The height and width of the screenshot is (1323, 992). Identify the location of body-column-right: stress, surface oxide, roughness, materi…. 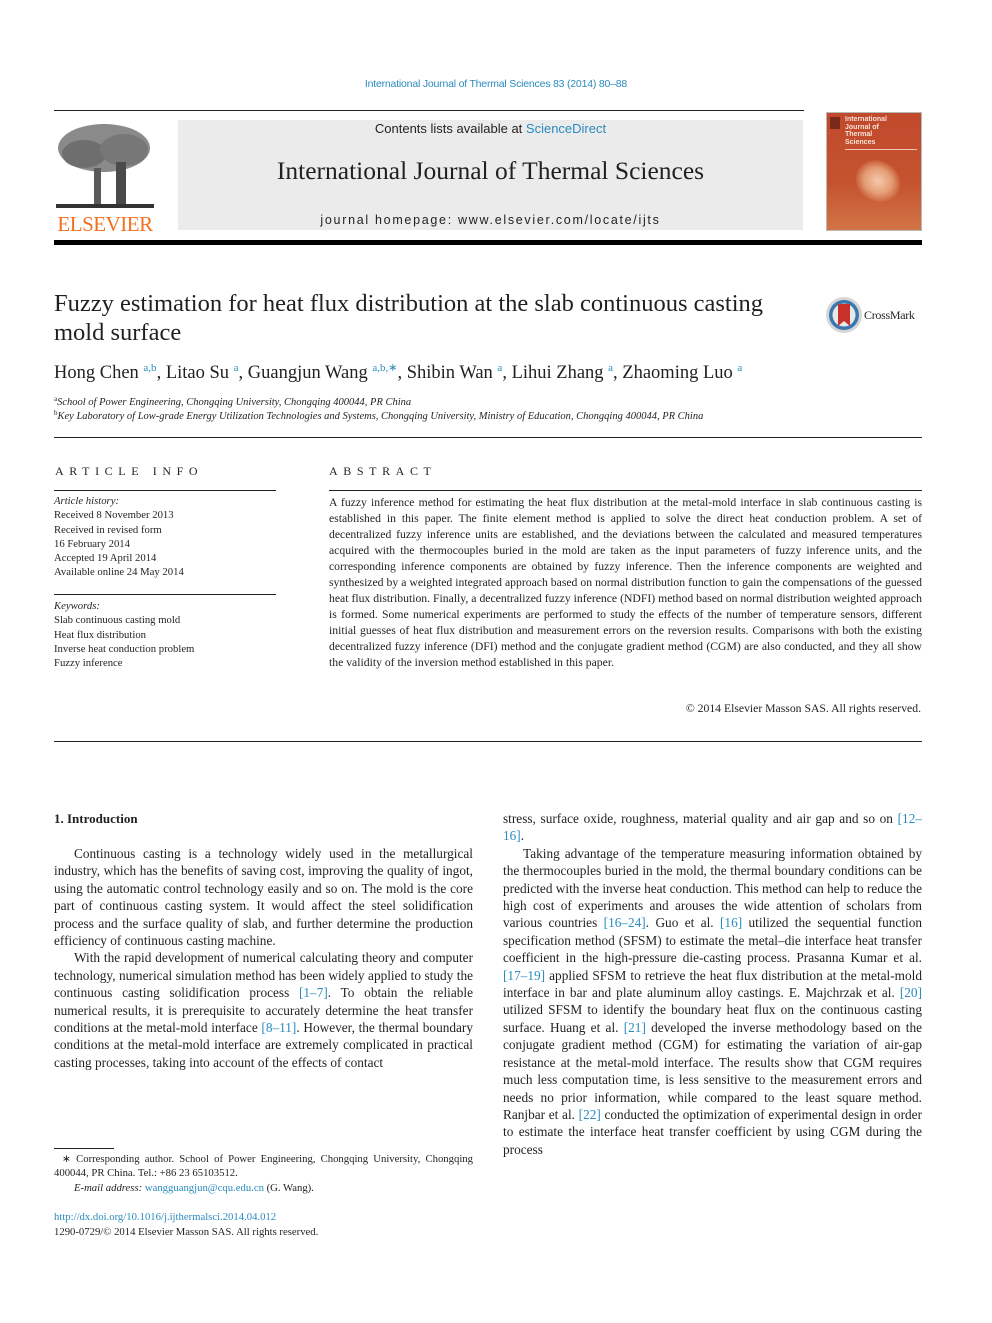
(712, 984).